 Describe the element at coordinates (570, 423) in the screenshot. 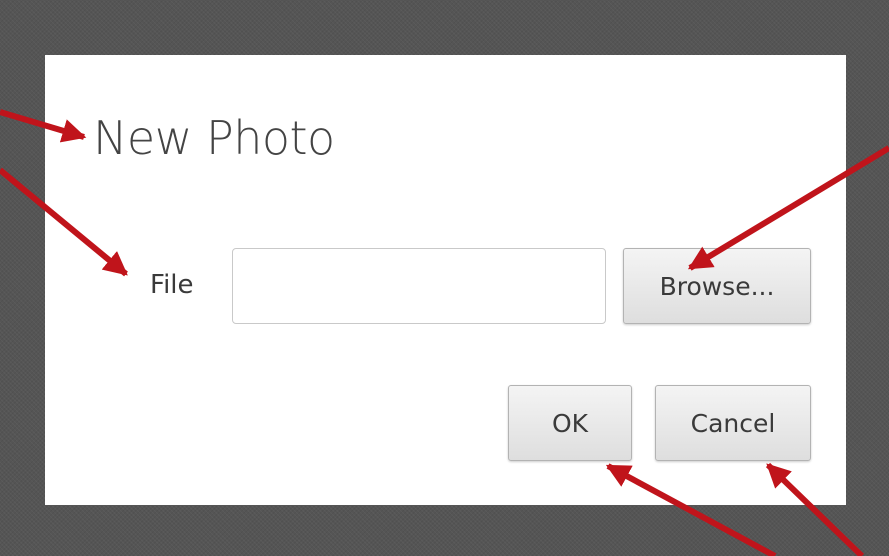

I see `ok-button: OK` at that location.